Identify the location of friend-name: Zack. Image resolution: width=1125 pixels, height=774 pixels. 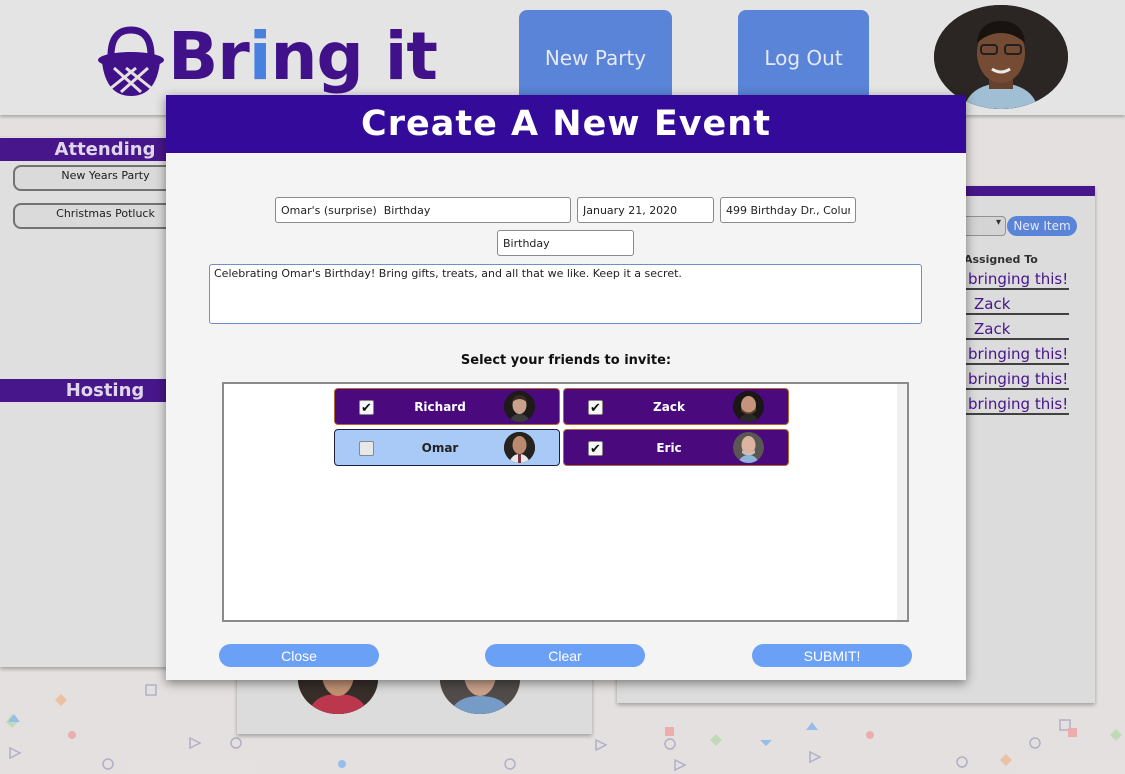
(669, 406).